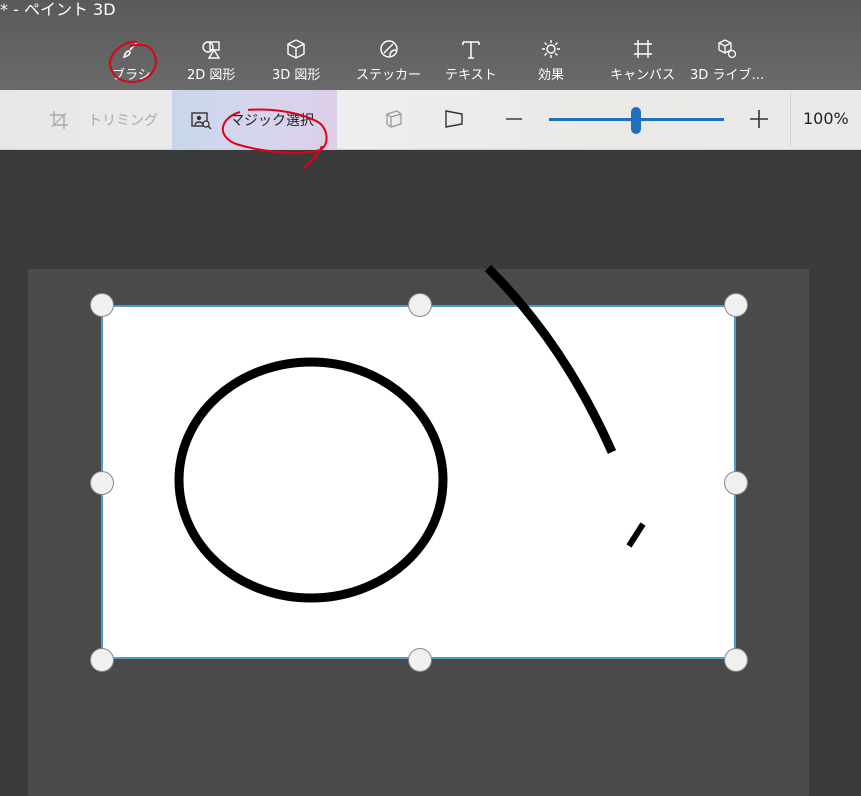 The image size is (861, 796). Describe the element at coordinates (642, 62) in the screenshot. I see `tool-canvas: キャンバス` at that location.